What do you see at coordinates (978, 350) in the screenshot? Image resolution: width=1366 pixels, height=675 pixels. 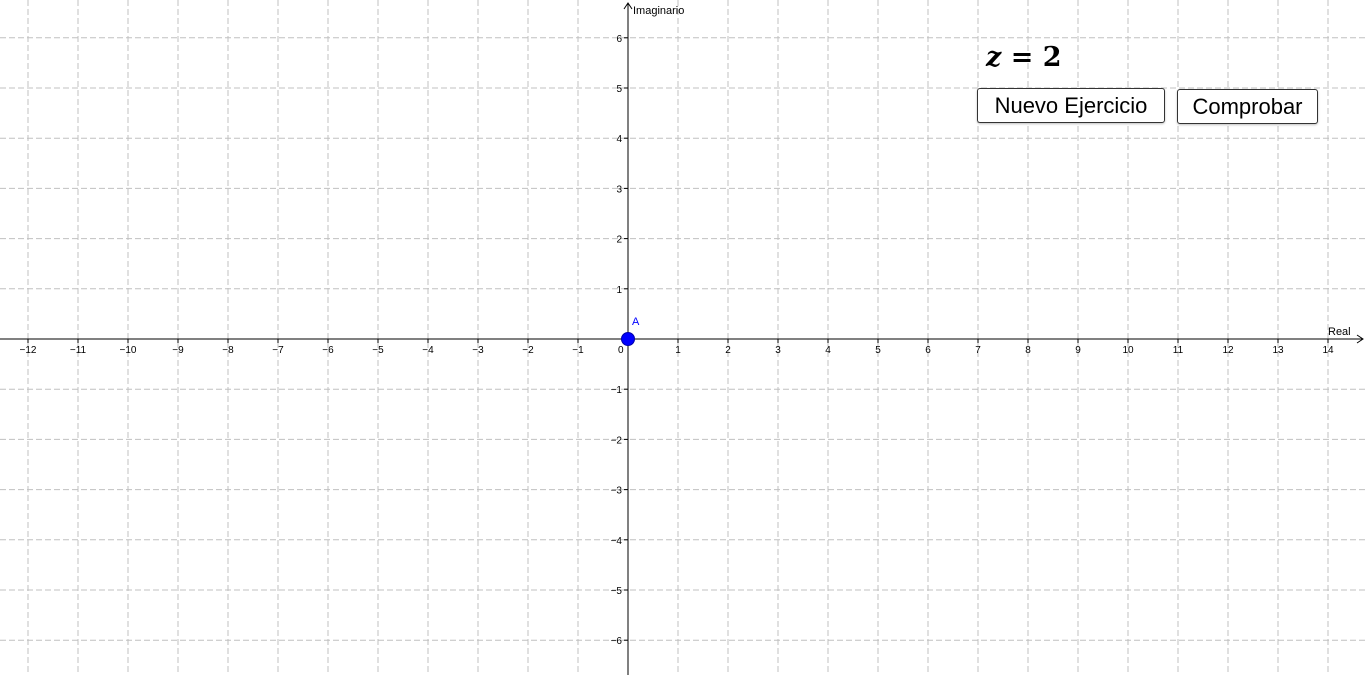 I see `x-tick-label: 7` at bounding box center [978, 350].